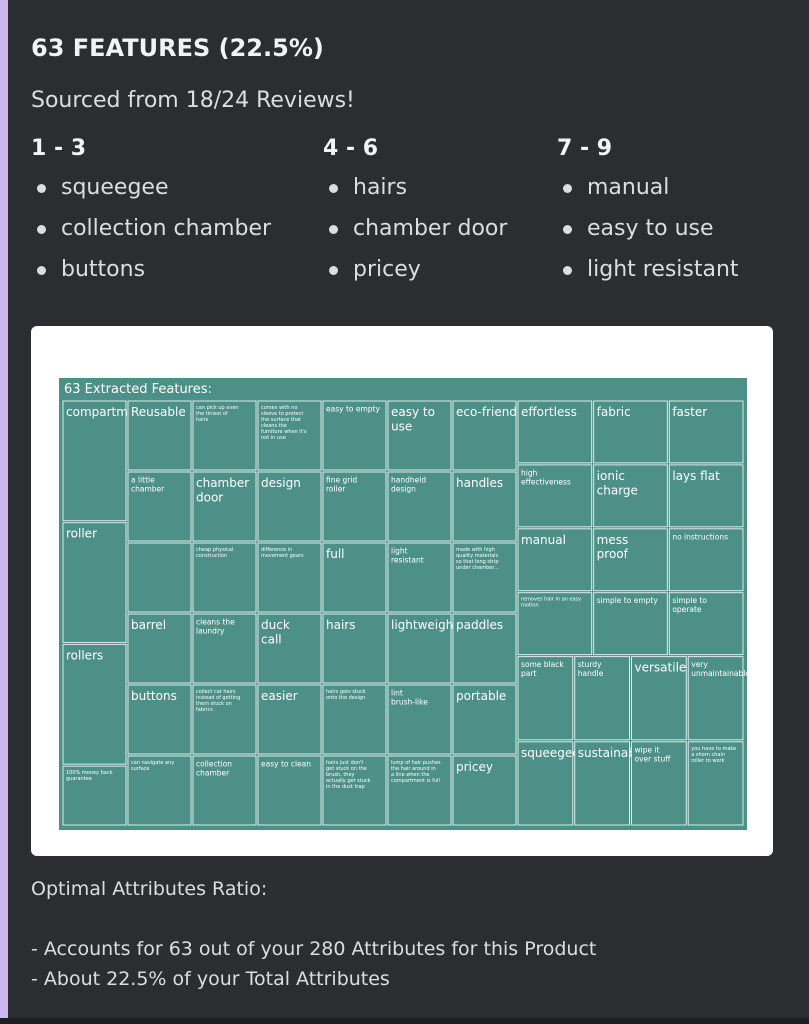 This screenshot has width=809, height=1024. I want to click on treemap-label: effortless, so click(549, 412).